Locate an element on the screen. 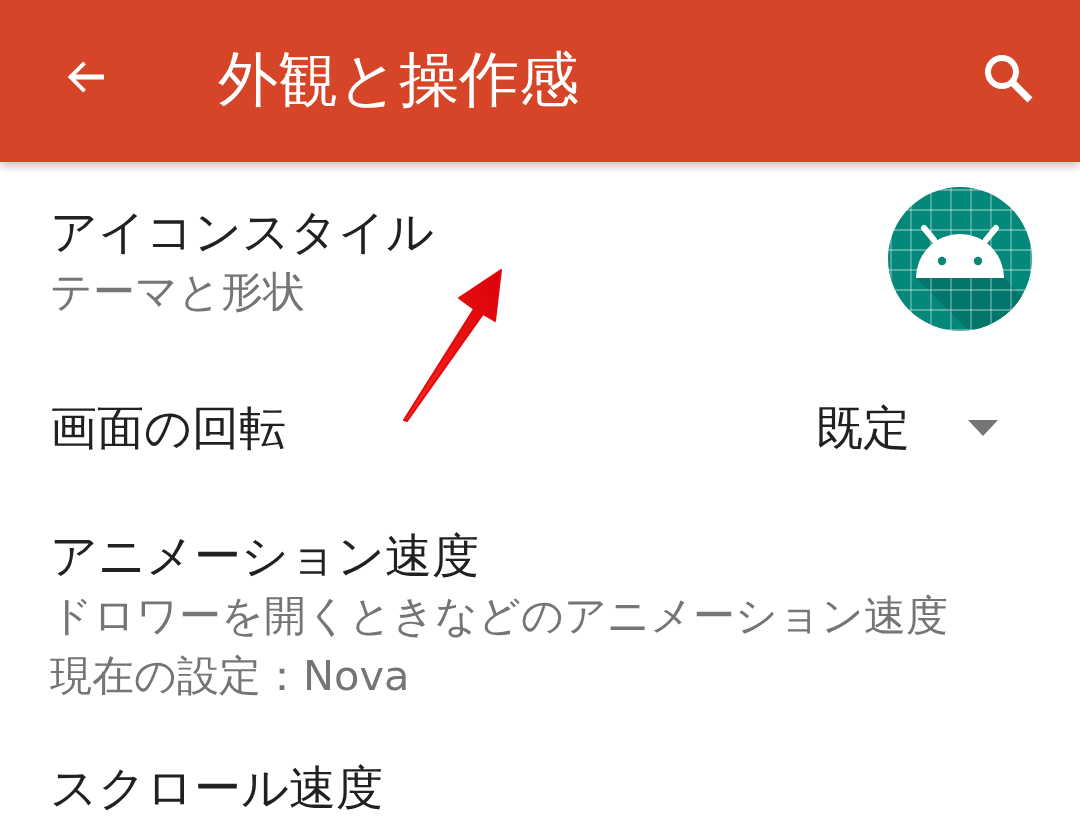 This screenshot has width=1080, height=832. search-icon is located at coordinates (1008, 78).